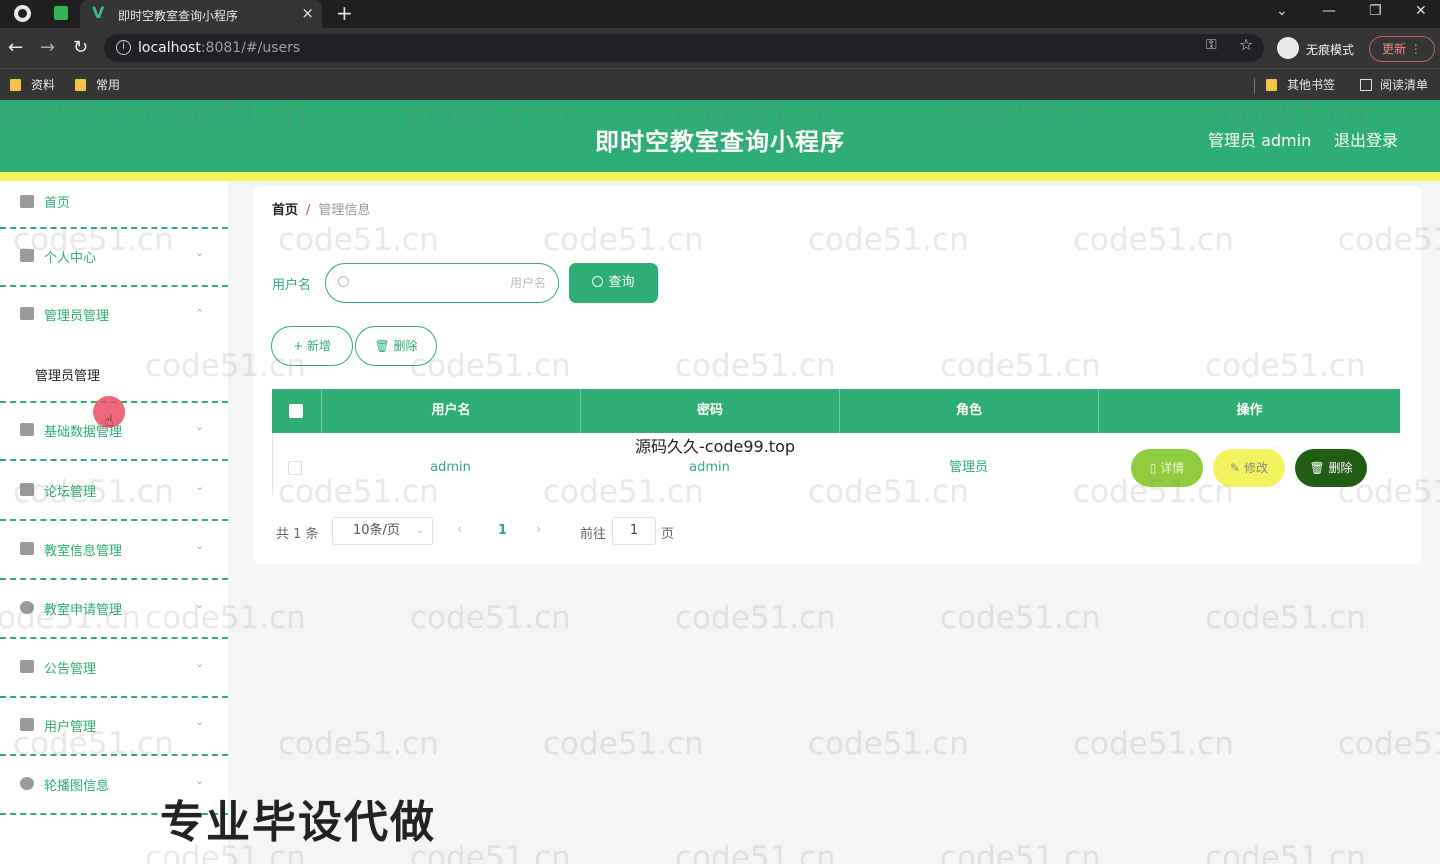  Describe the element at coordinates (27, 313) in the screenshot. I see `mic-icon` at that location.